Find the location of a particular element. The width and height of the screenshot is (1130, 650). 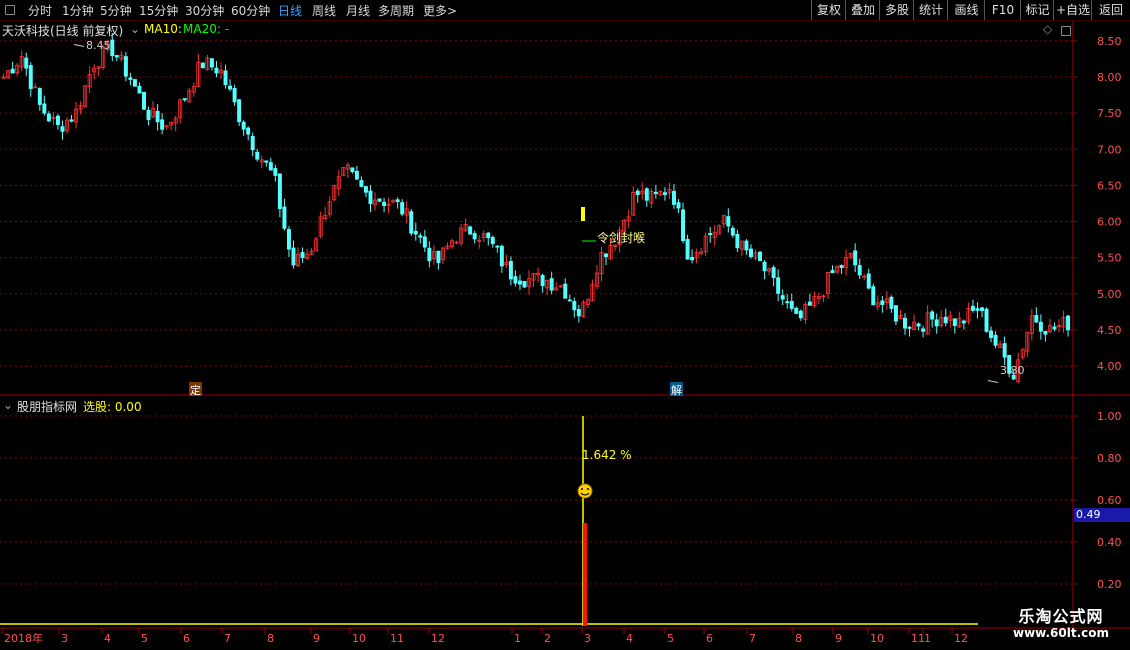

indicator-dropdown-icon: ⌄ is located at coordinates (135, 29).